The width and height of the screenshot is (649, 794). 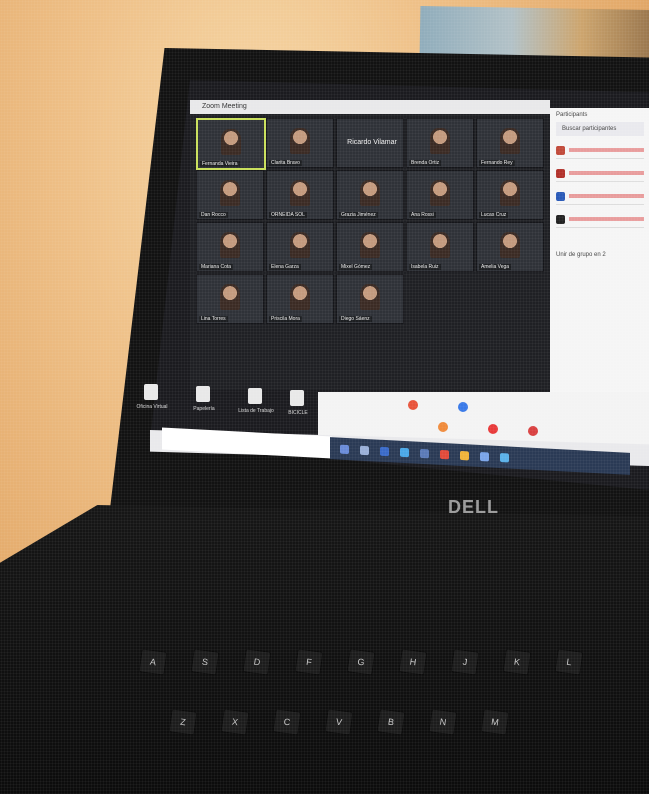 I want to click on participant-name: Priscila Mora, so click(x=285, y=319).